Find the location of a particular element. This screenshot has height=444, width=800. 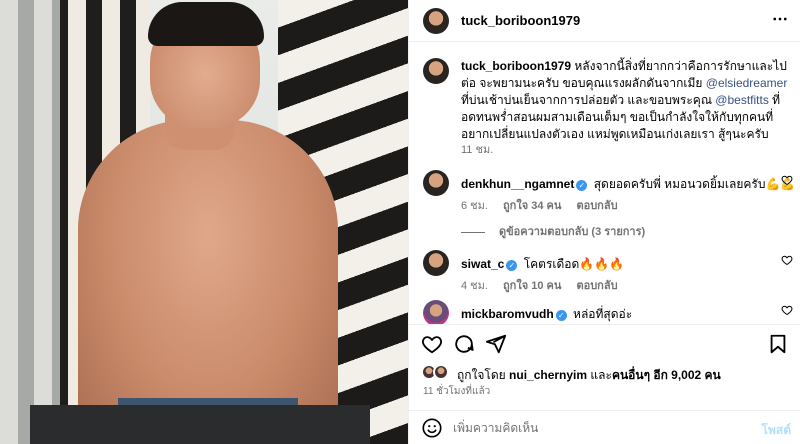

person-hair is located at coordinates (206, 24).